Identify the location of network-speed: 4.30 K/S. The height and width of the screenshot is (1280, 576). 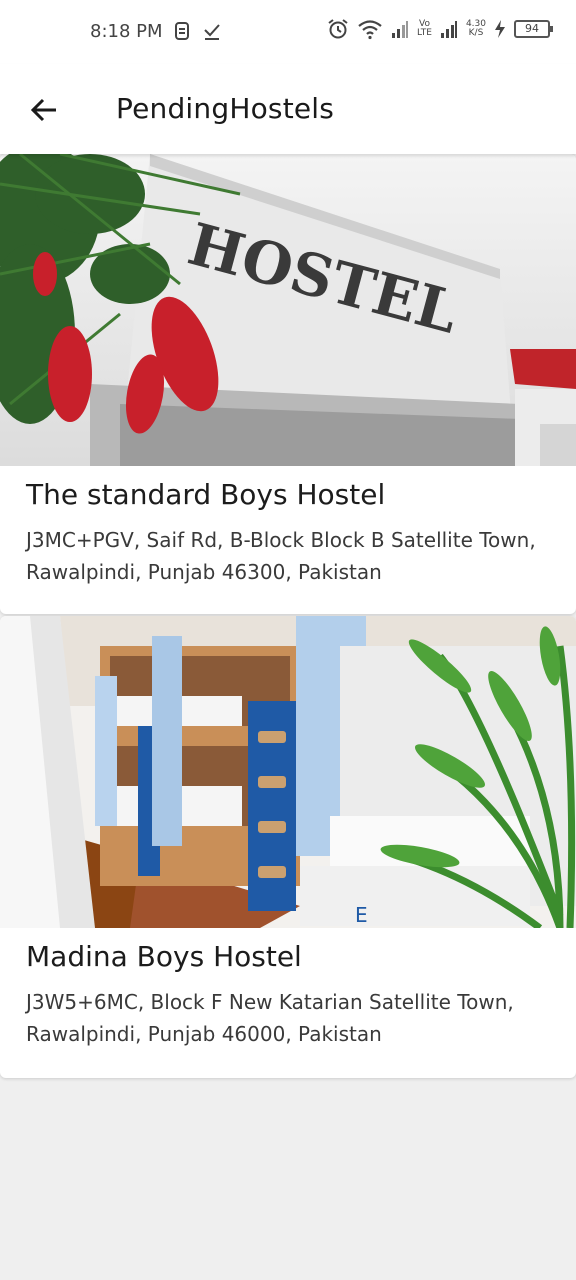
(475, 28).